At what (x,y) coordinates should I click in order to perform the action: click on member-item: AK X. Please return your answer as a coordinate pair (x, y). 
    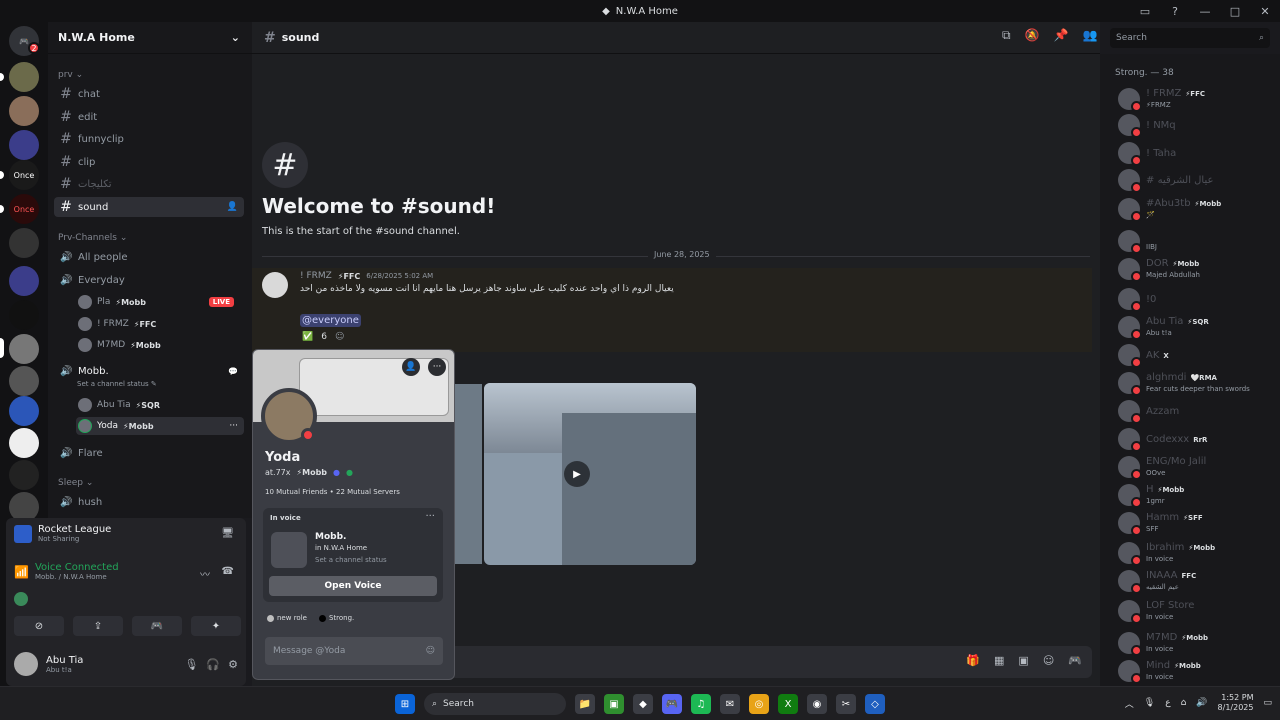
    Looking at the image, I should click on (1196, 355).